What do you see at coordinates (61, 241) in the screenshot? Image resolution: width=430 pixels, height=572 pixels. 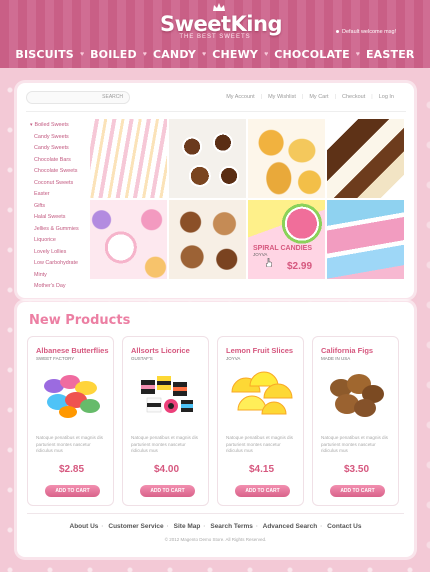 I see `category-item: Liquorice` at bounding box center [61, 241].